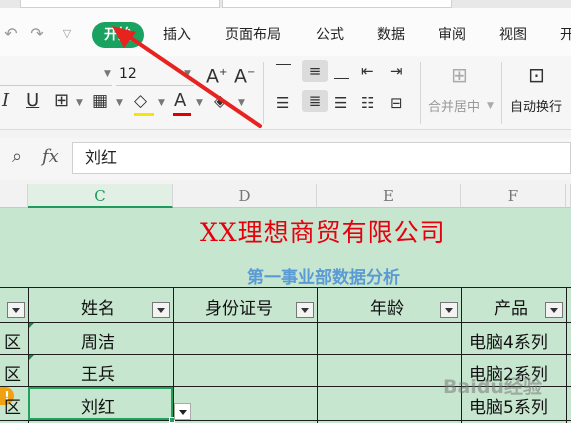 This screenshot has width=571, height=423. I want to click on annotation-arrow-icon, so click(187, 77).